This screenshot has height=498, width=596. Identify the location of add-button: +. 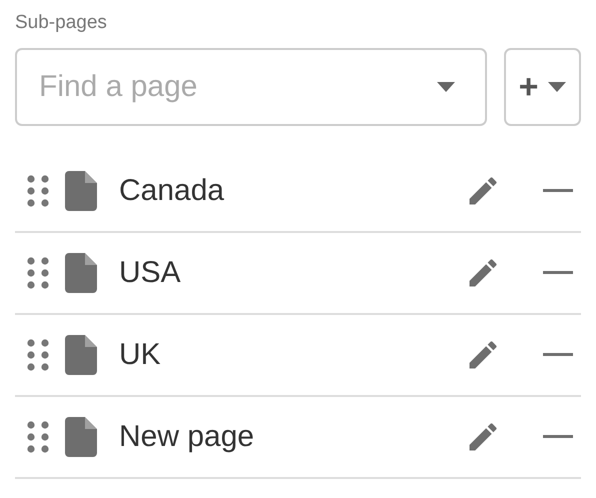
(542, 87).